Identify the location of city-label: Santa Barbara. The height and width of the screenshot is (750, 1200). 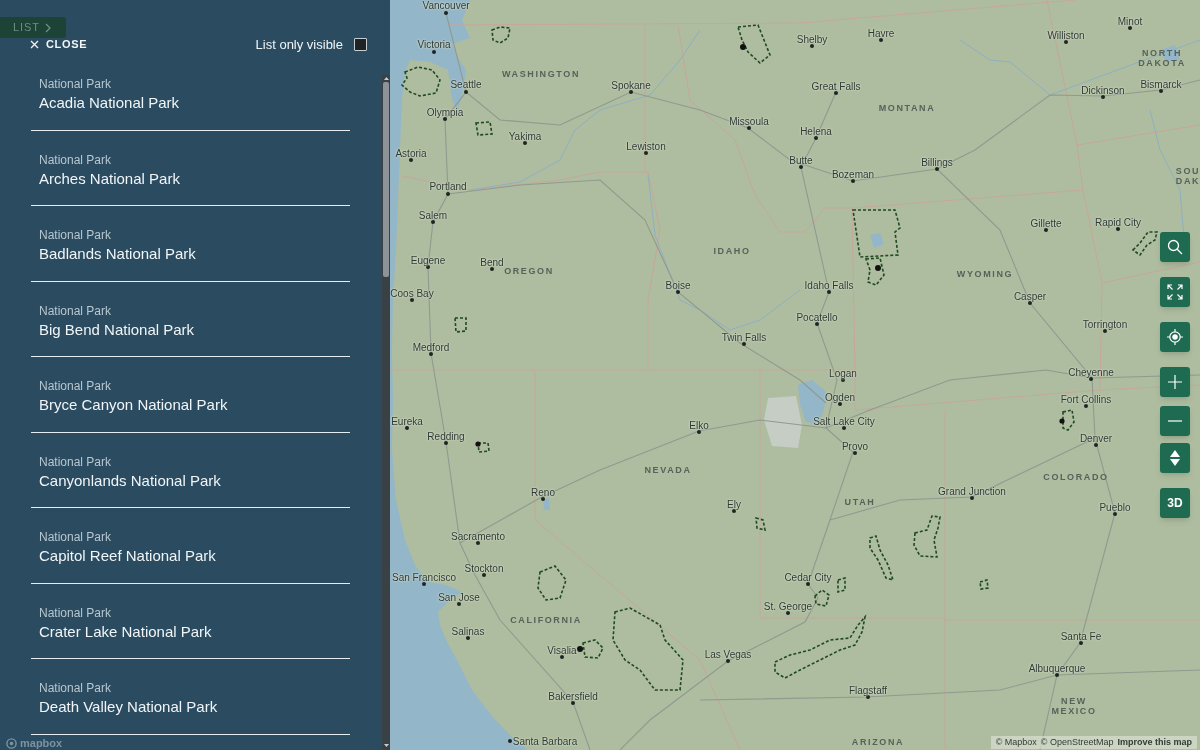
(545, 741).